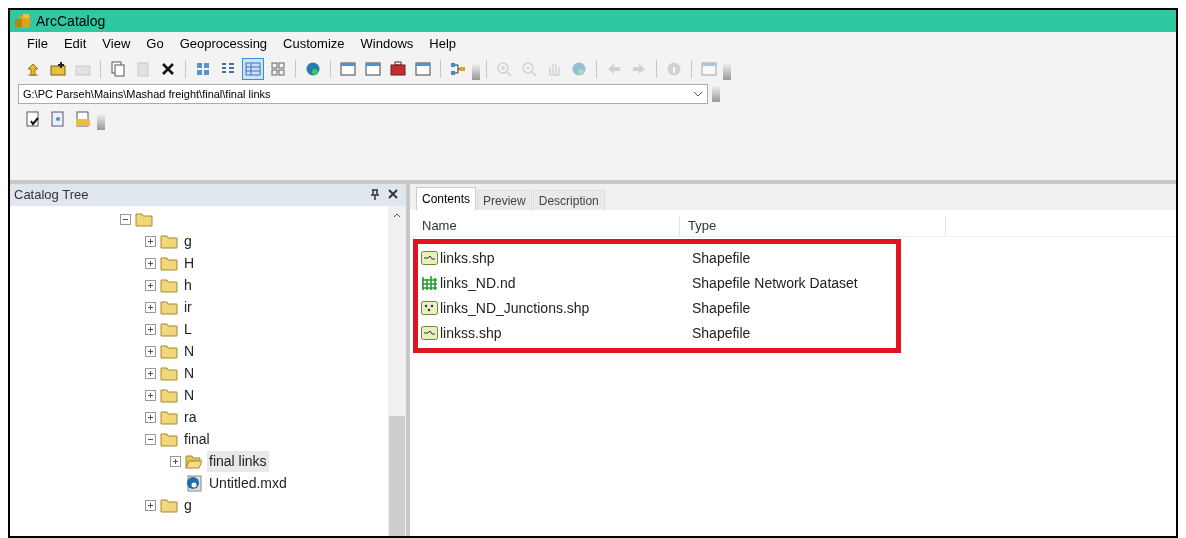  I want to click on tree-item-label: h, so click(188, 285).